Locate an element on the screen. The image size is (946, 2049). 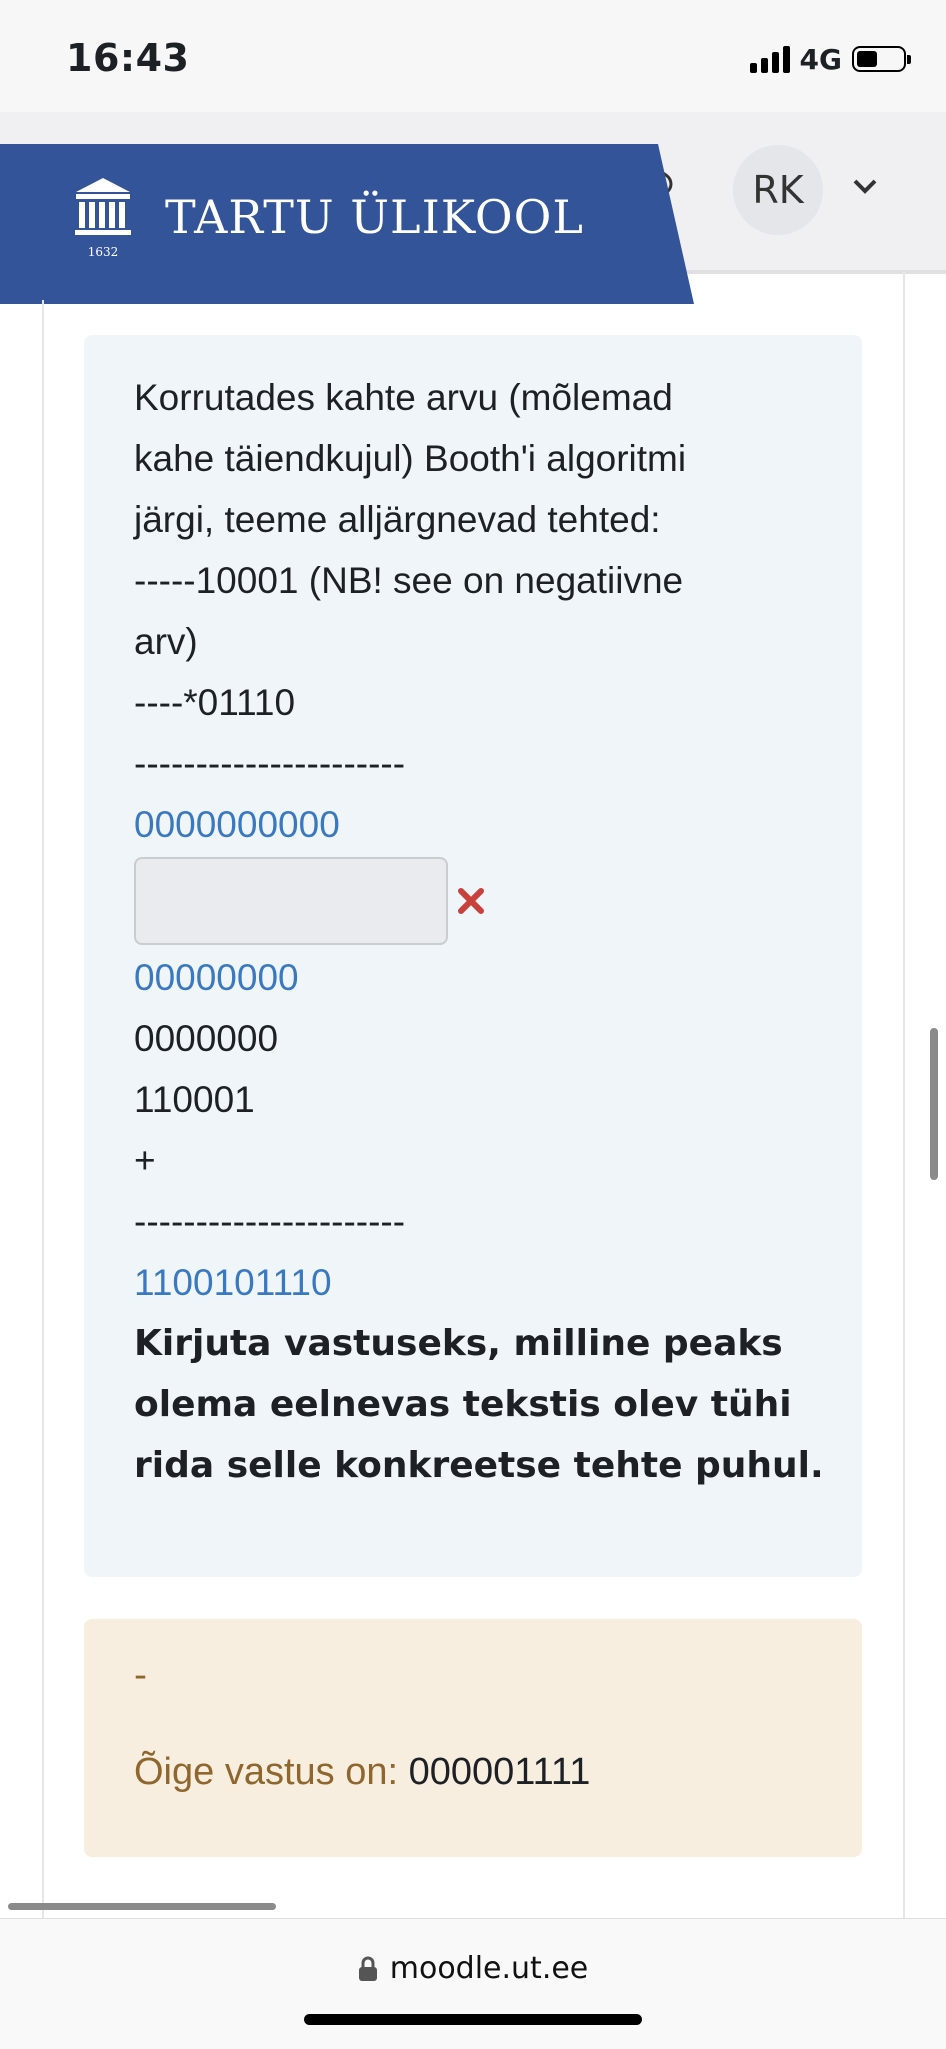
question-line: ----*01110 is located at coordinates (215, 702).